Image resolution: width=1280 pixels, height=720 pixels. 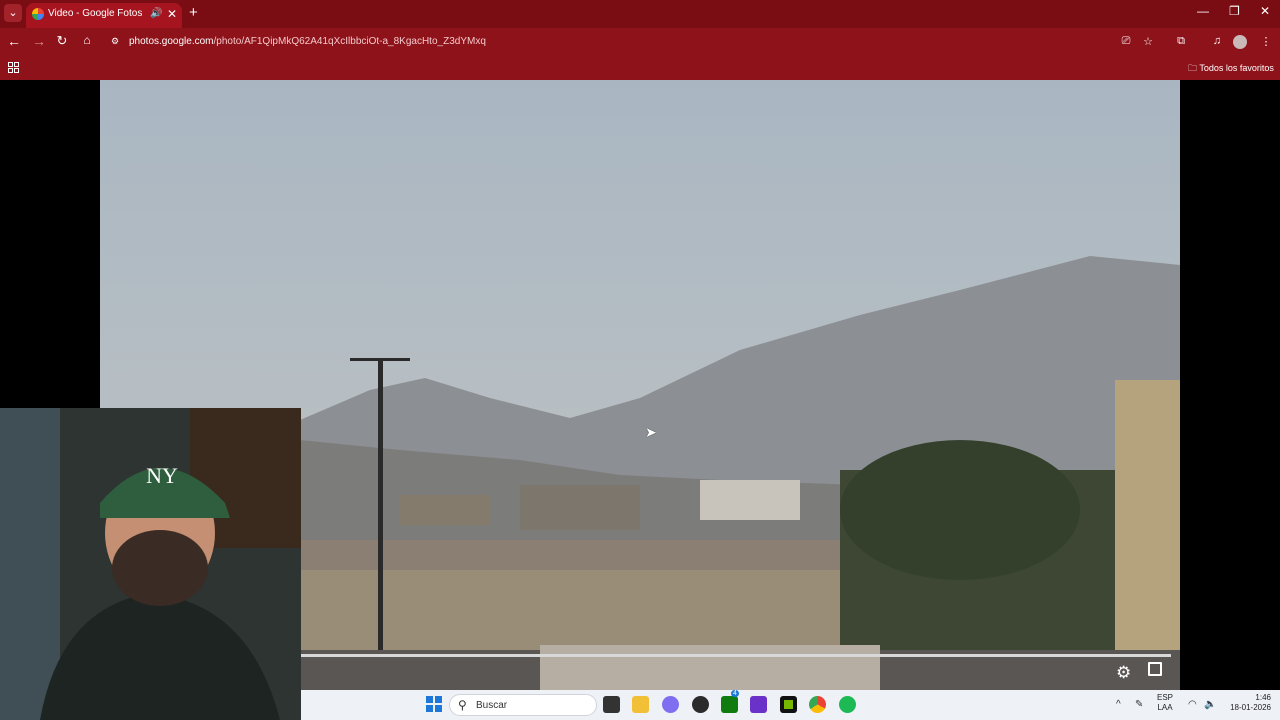 I want to click on extensions-icon: ⧉, so click(x=1181, y=41).